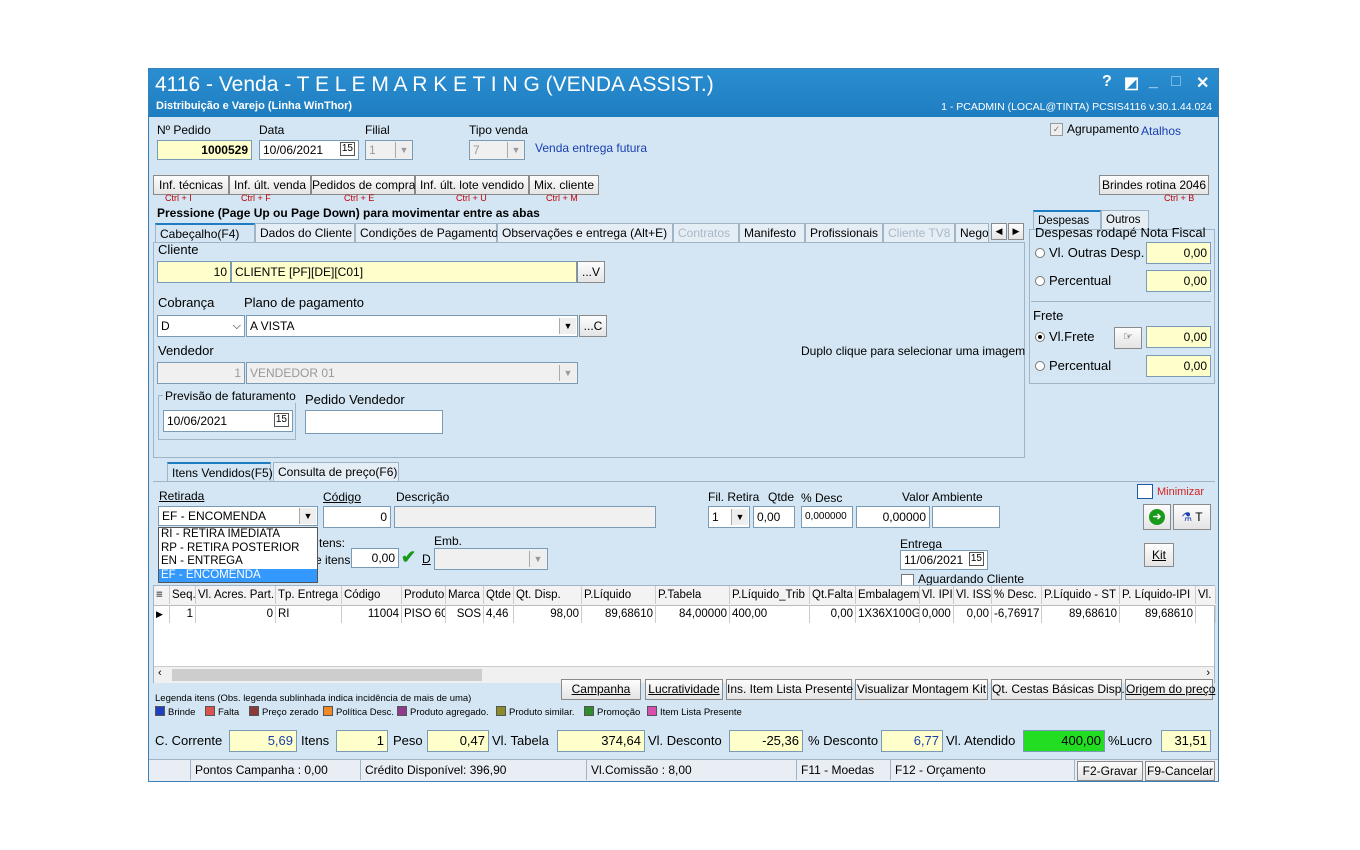 The image size is (1360, 850). What do you see at coordinates (1192, 517) in the screenshot?
I see `flask-button: ⚗ T` at bounding box center [1192, 517].